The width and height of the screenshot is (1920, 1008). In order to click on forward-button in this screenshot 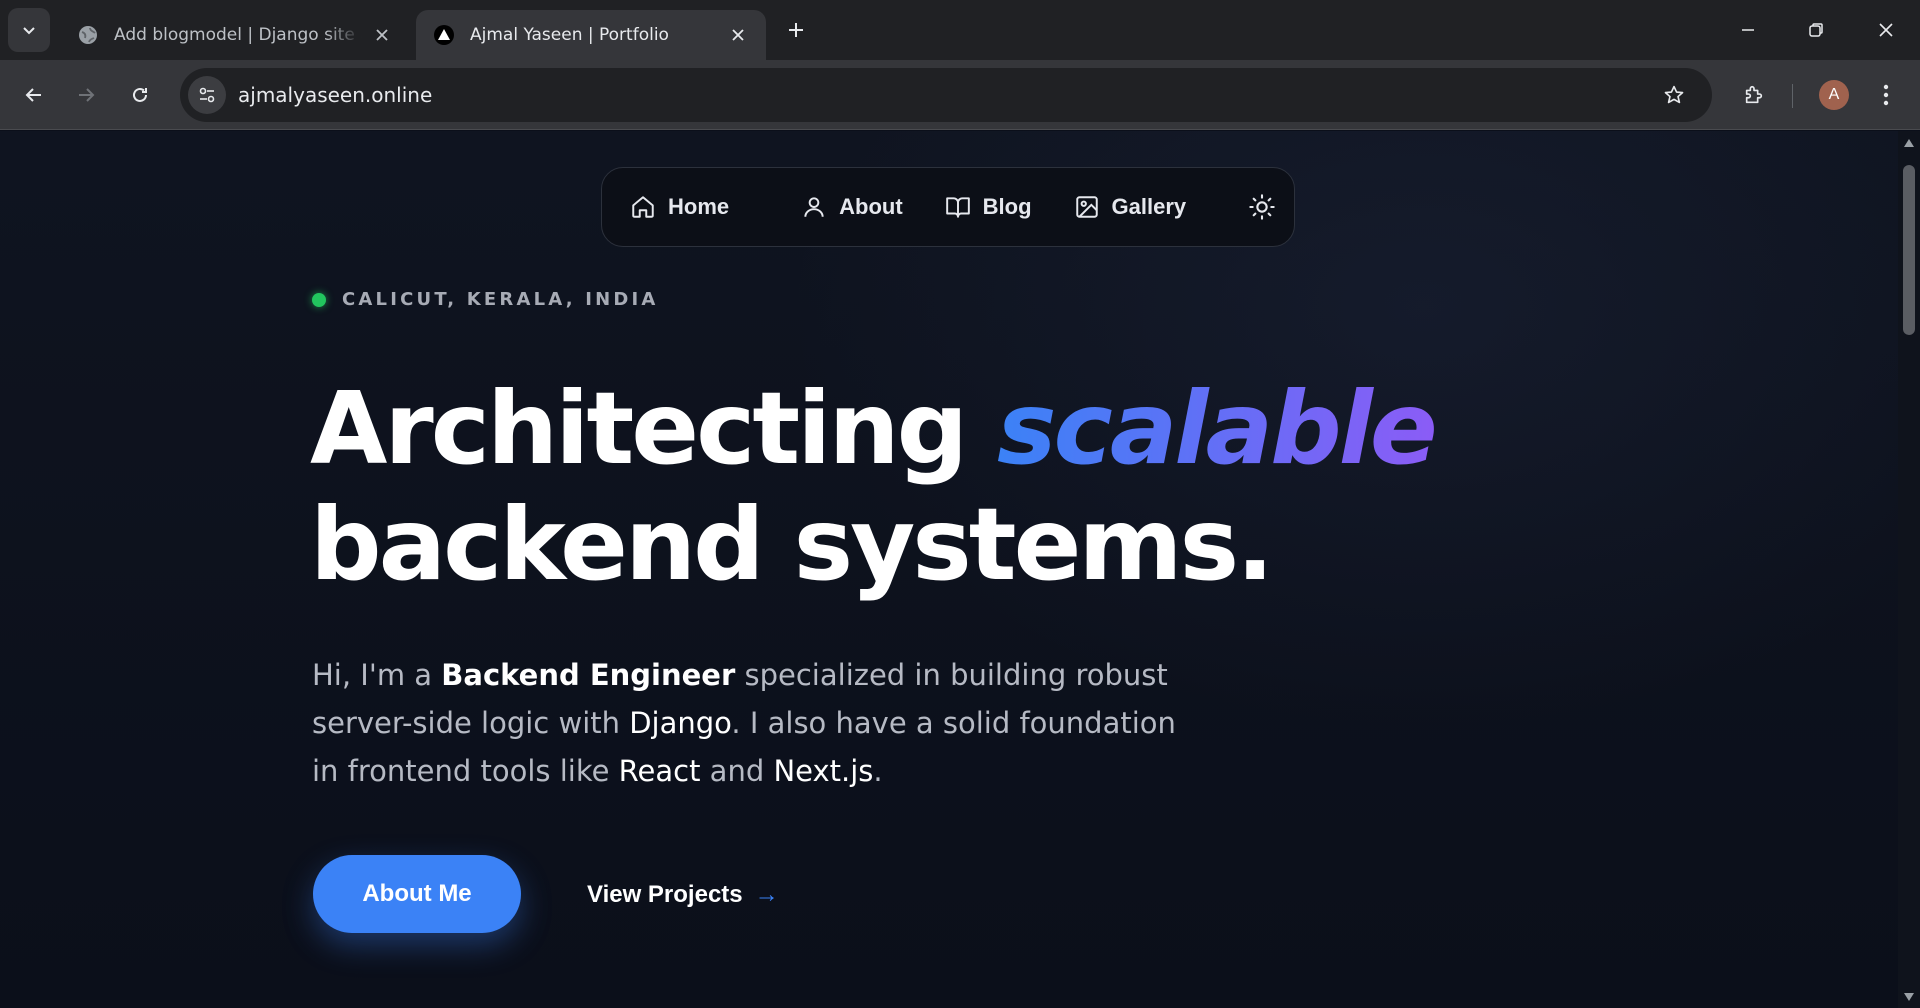, I will do `click(86, 95)`.